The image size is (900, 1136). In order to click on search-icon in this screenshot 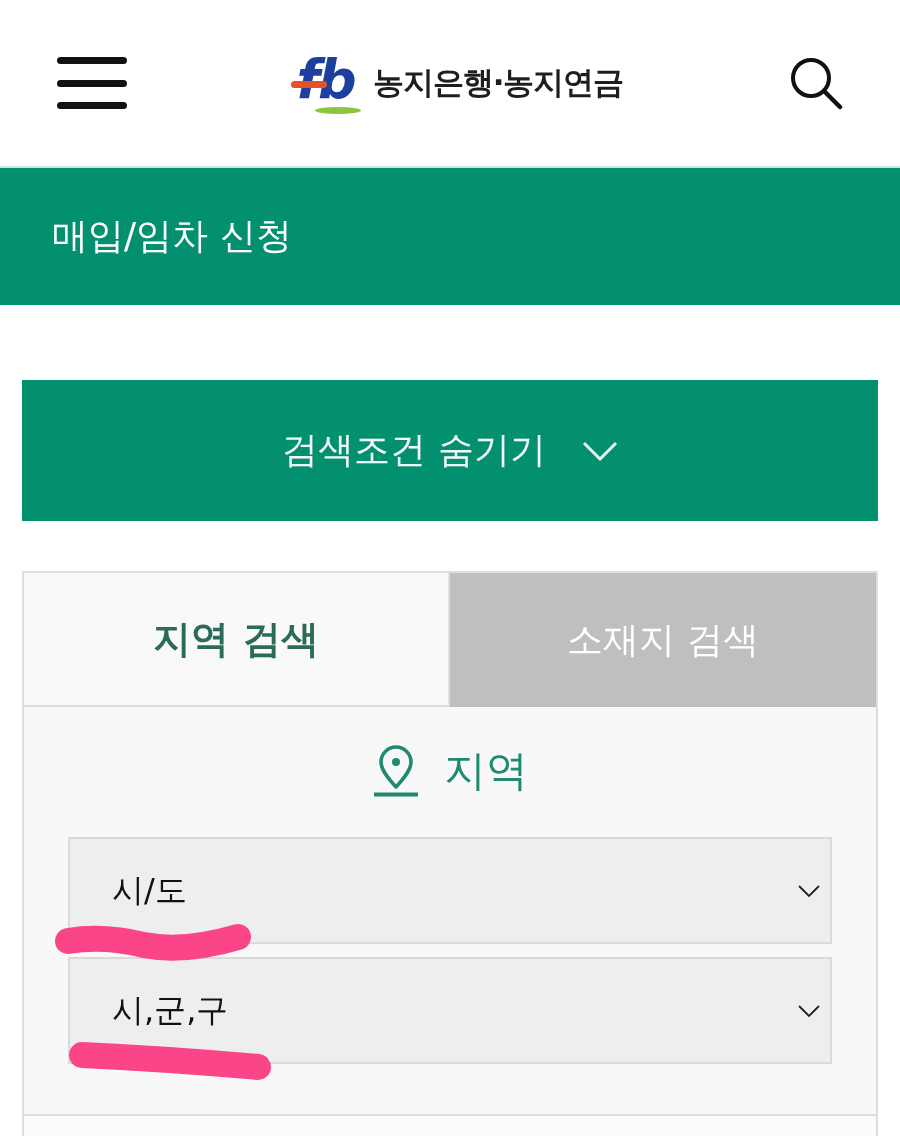, I will do `click(816, 83)`.